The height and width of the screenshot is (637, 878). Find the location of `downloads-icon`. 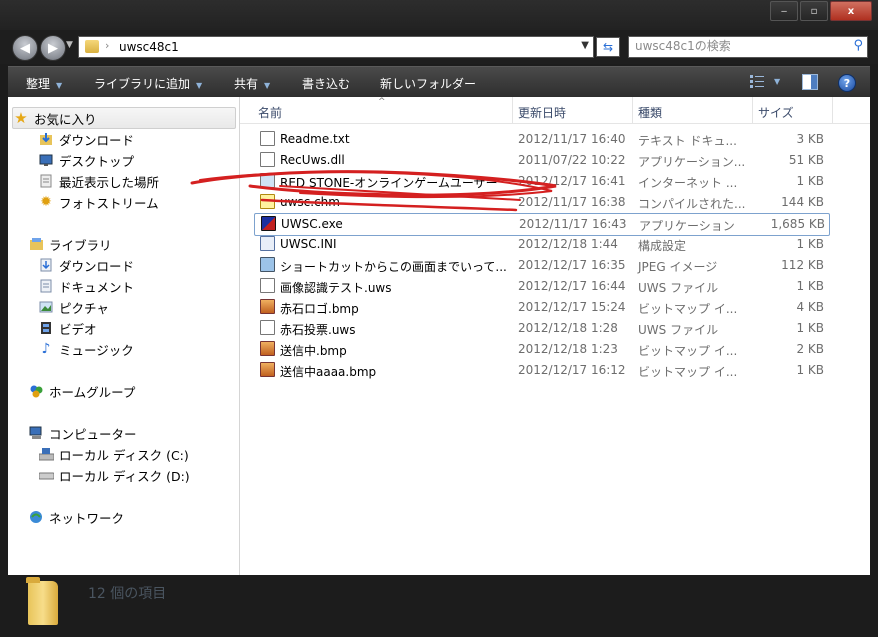

downloads-icon is located at coordinates (46, 139).